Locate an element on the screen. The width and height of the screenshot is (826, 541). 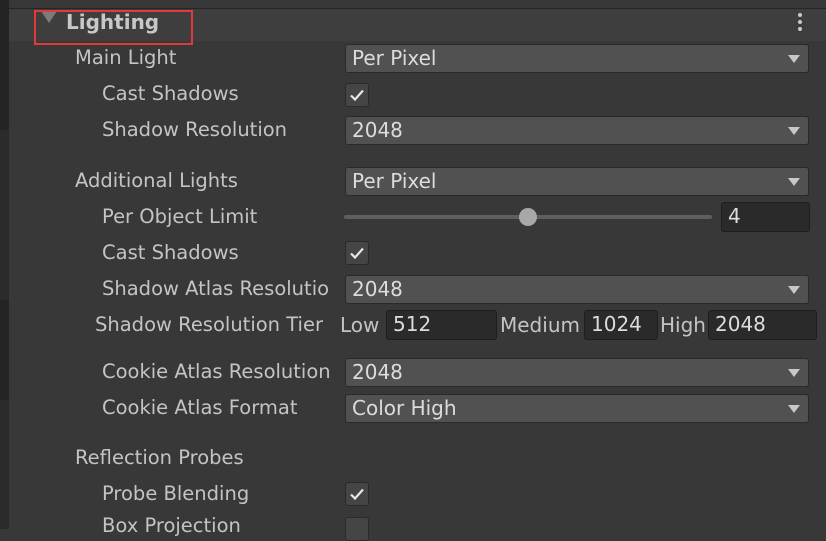
box-projection-label: Box Projection is located at coordinates (171, 525).